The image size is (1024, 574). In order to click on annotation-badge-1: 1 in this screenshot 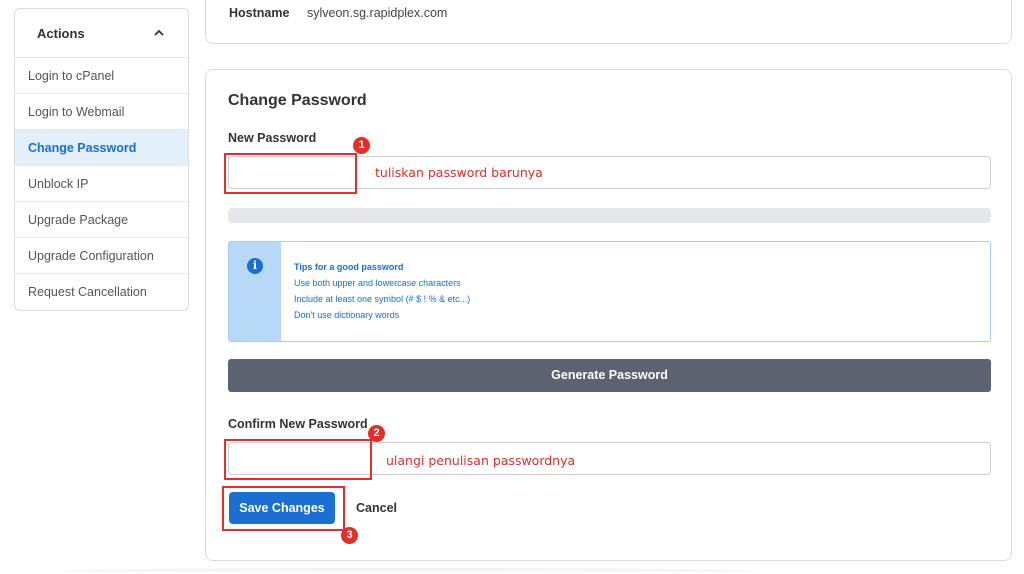, I will do `click(361, 145)`.